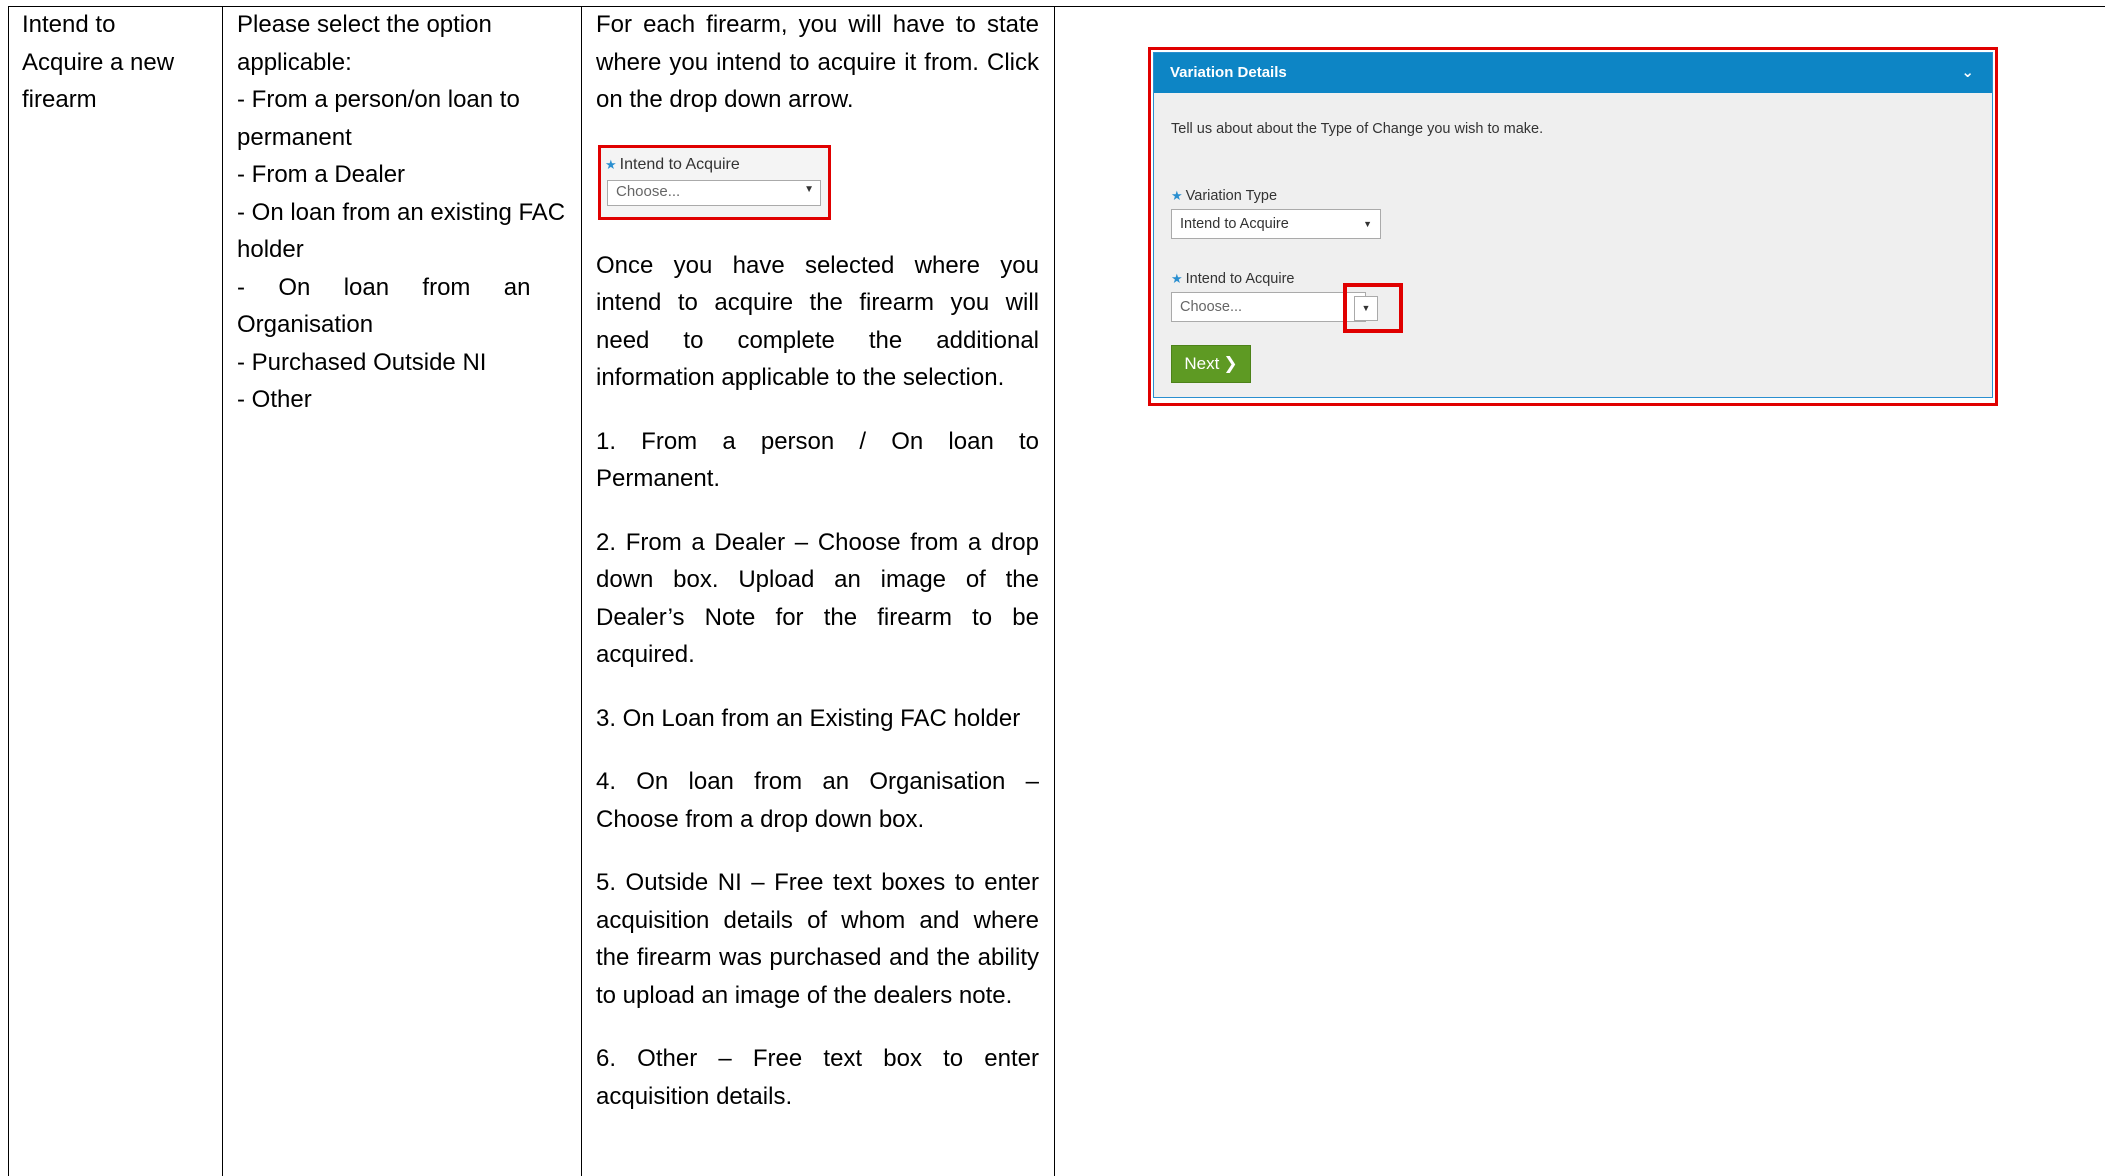 The width and height of the screenshot is (2105, 1176). I want to click on dropdown-arrow-highlight, so click(1373, 308).